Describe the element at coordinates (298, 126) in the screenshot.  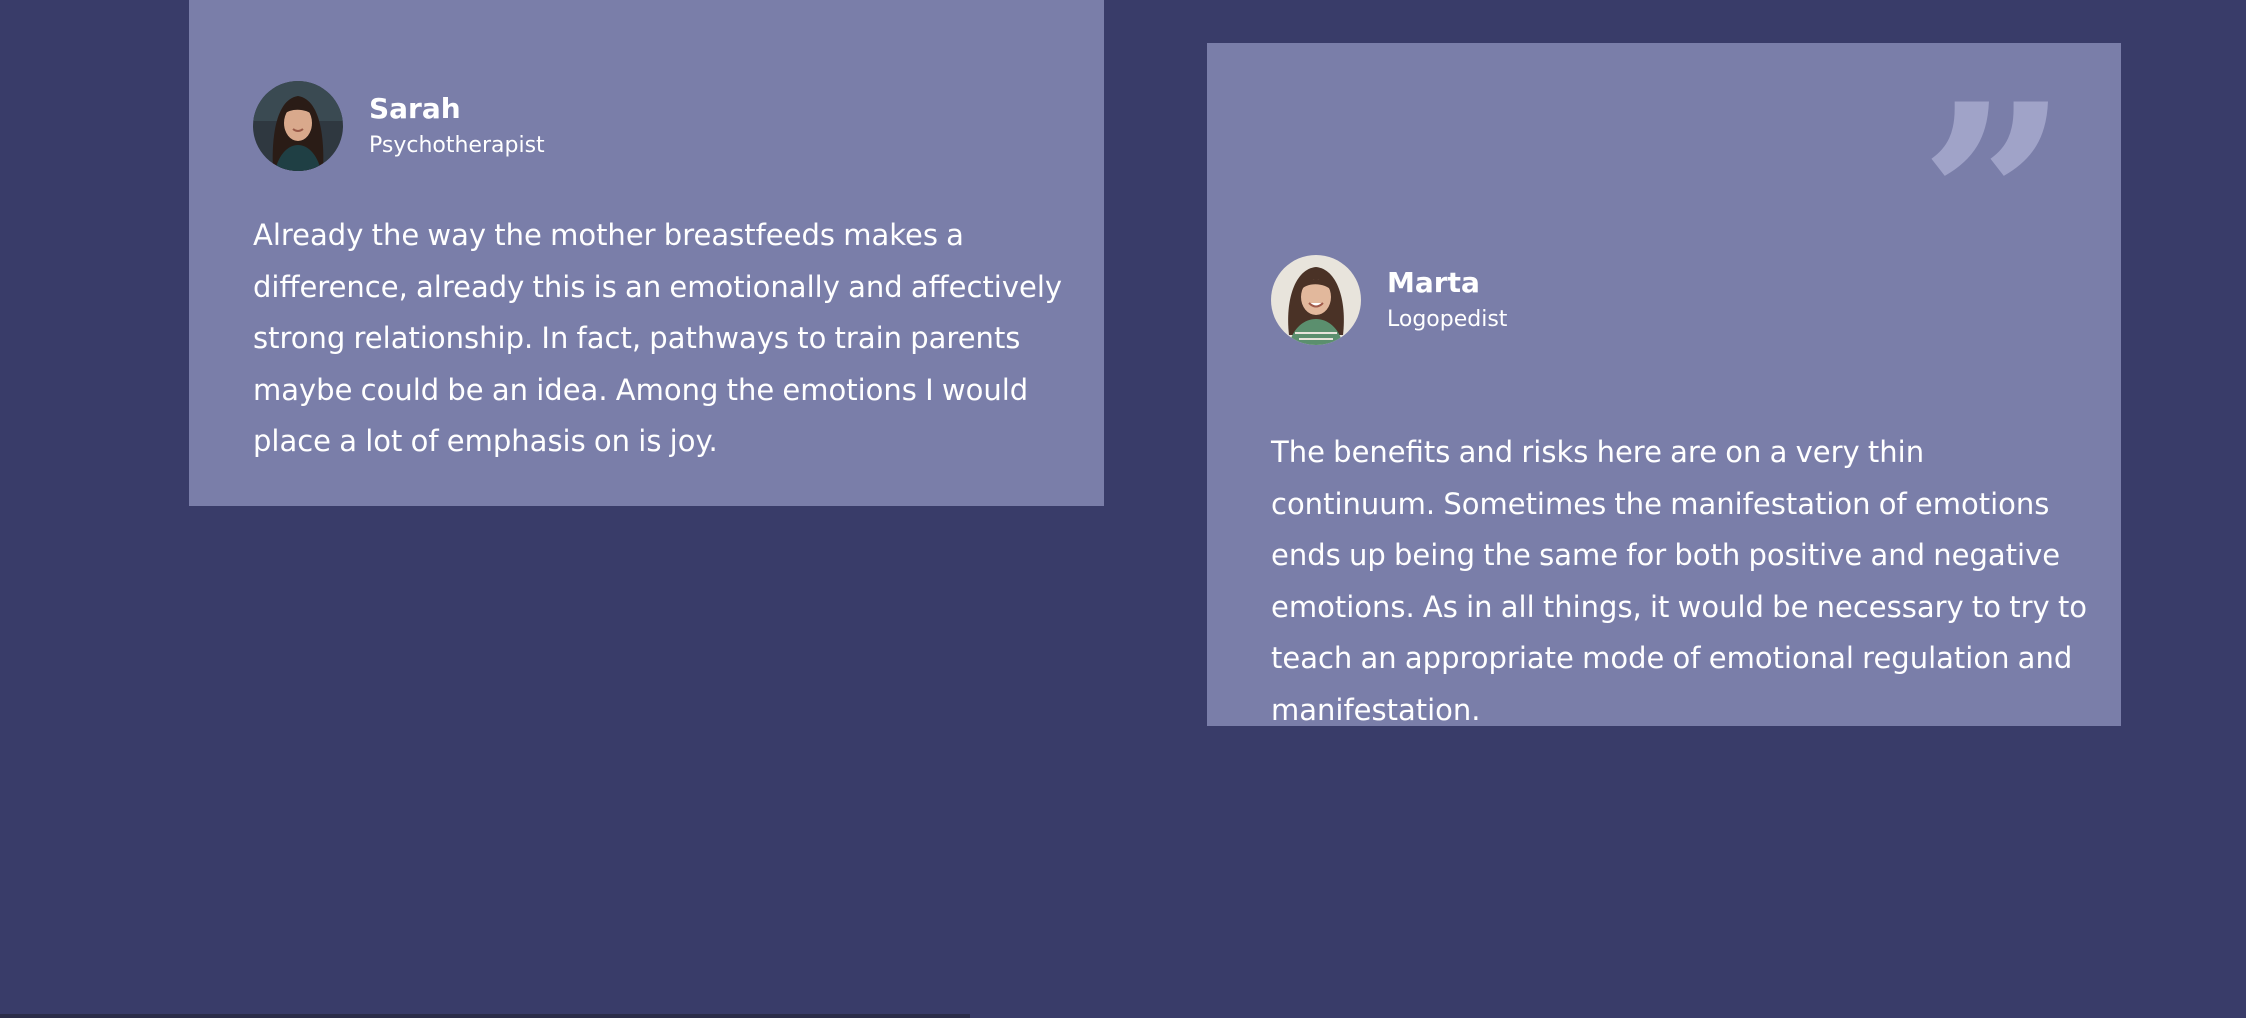
I see `avatar-sarah` at that location.